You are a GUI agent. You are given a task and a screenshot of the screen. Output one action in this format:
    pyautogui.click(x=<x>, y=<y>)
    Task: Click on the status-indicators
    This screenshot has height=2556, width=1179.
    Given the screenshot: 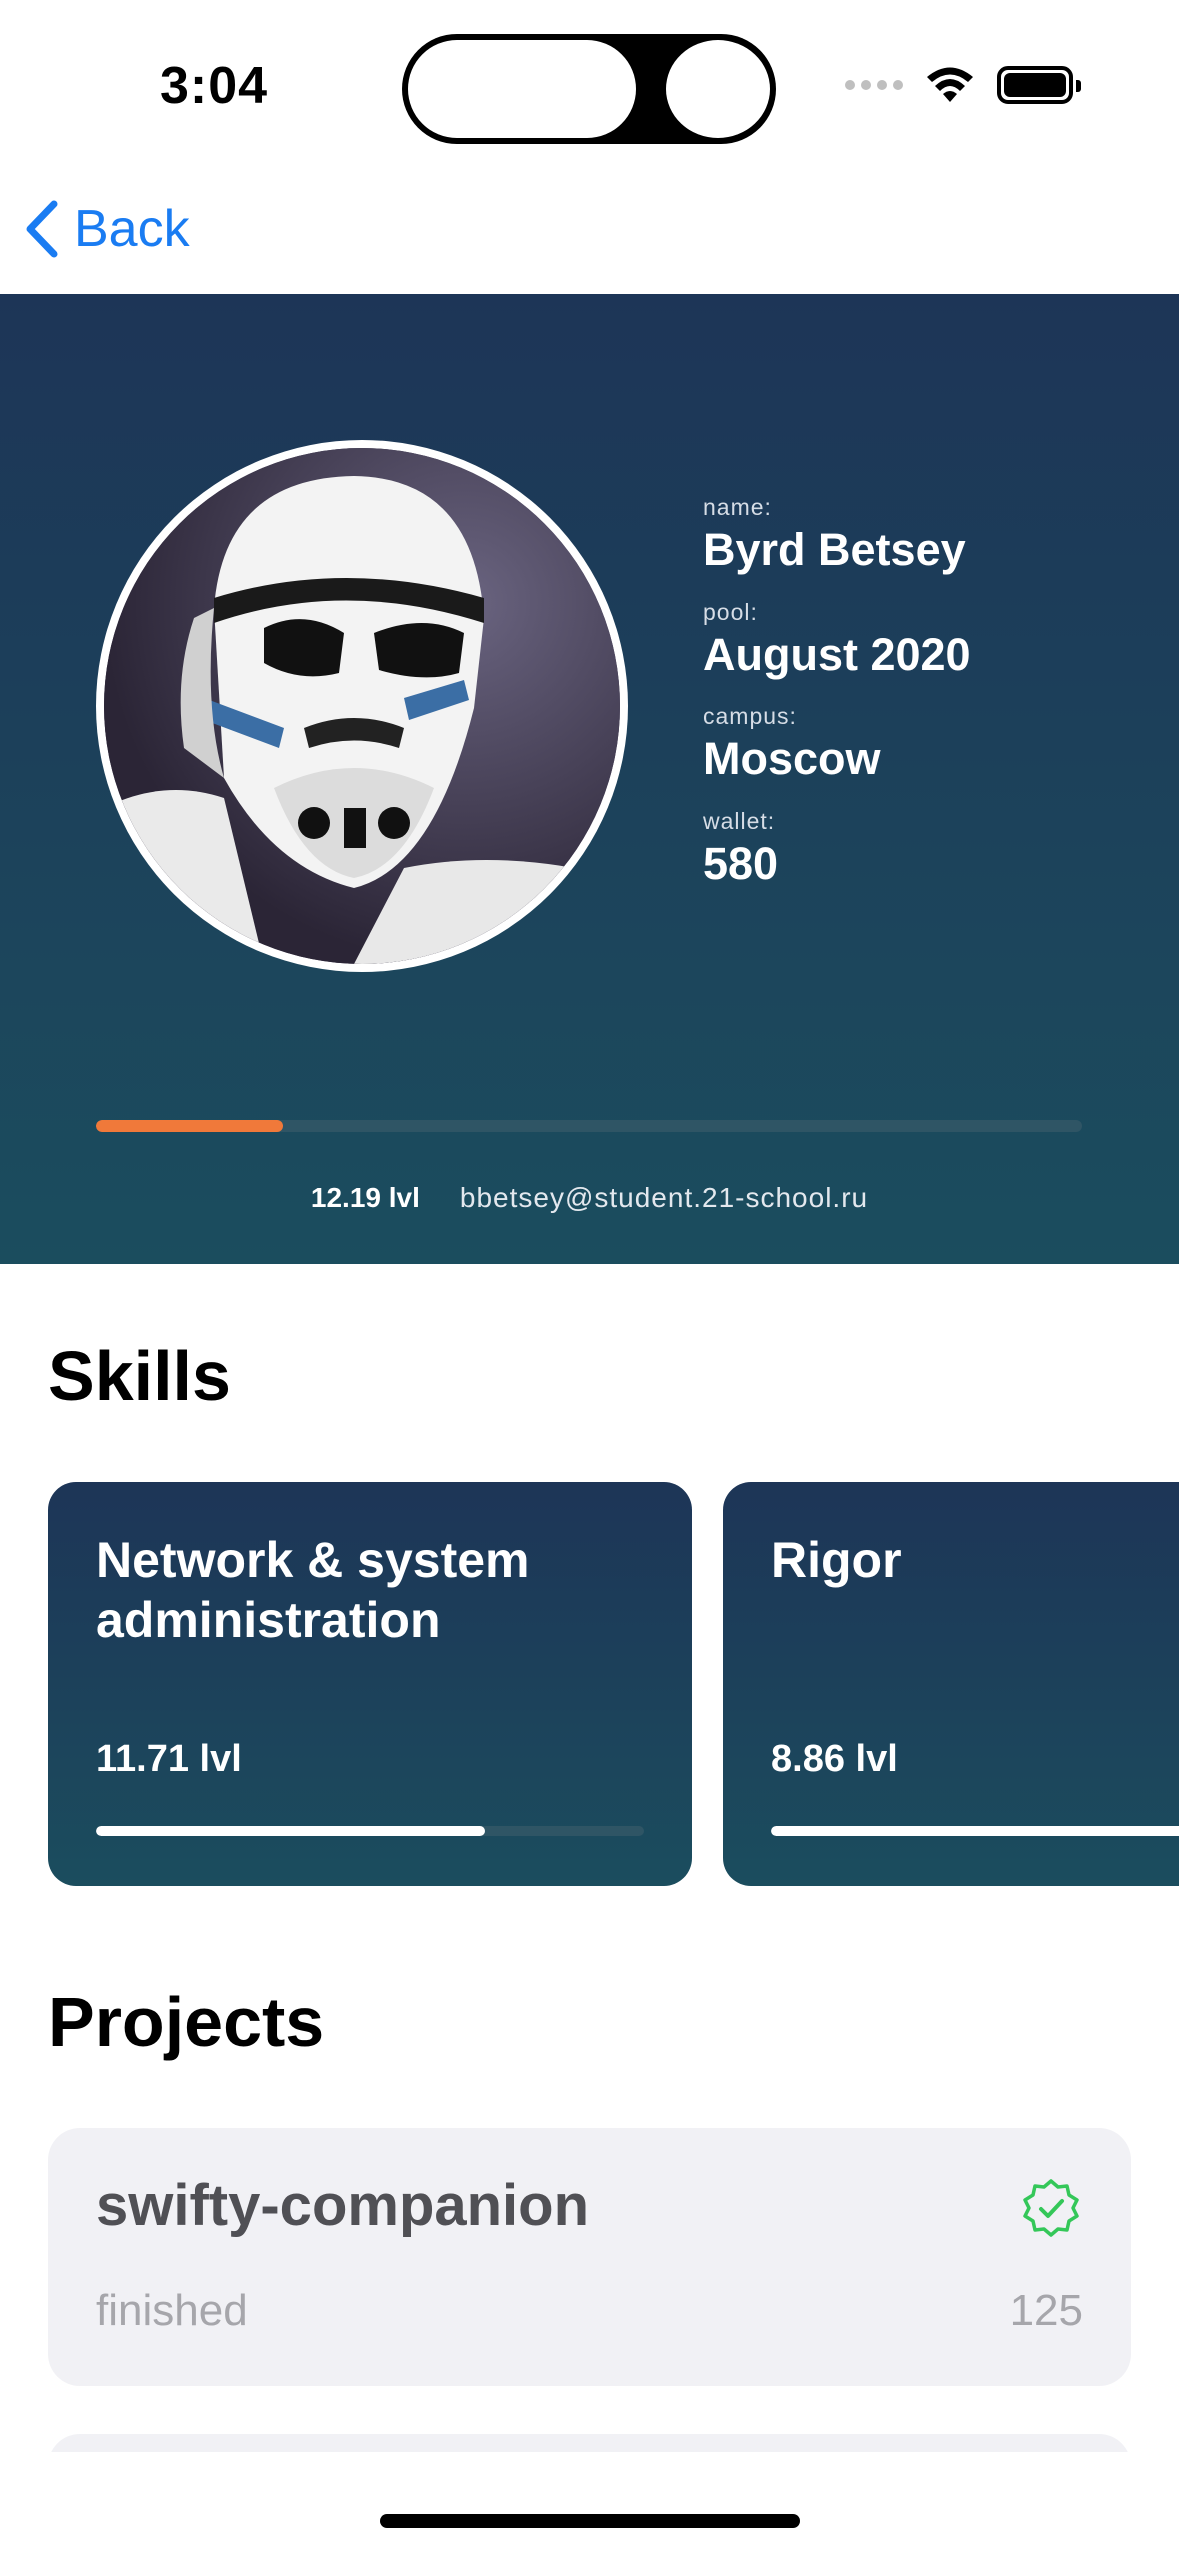 What is the action you would take?
    pyautogui.click(x=963, y=85)
    